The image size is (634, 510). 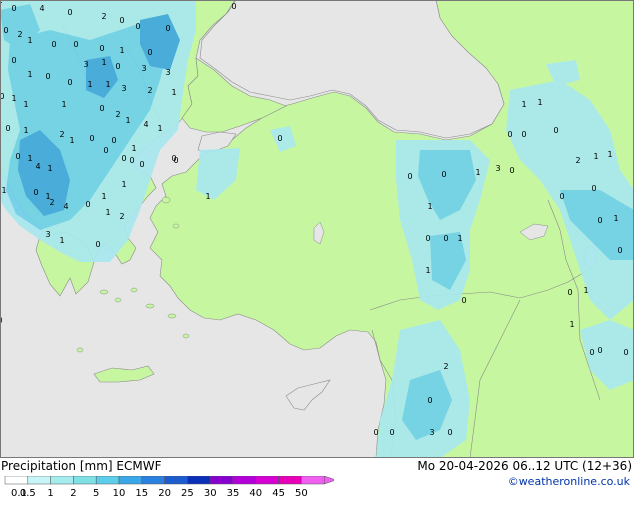 I want to click on legend-arrow, so click(x=328, y=480).